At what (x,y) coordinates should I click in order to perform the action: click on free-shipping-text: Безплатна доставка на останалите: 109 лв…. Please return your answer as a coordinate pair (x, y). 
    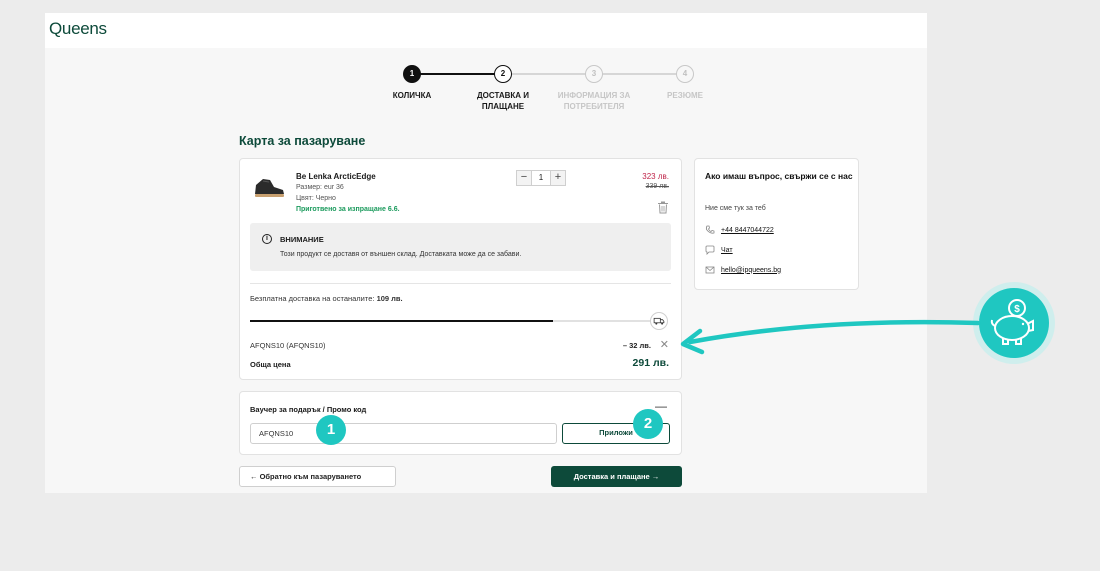
    Looking at the image, I should click on (326, 298).